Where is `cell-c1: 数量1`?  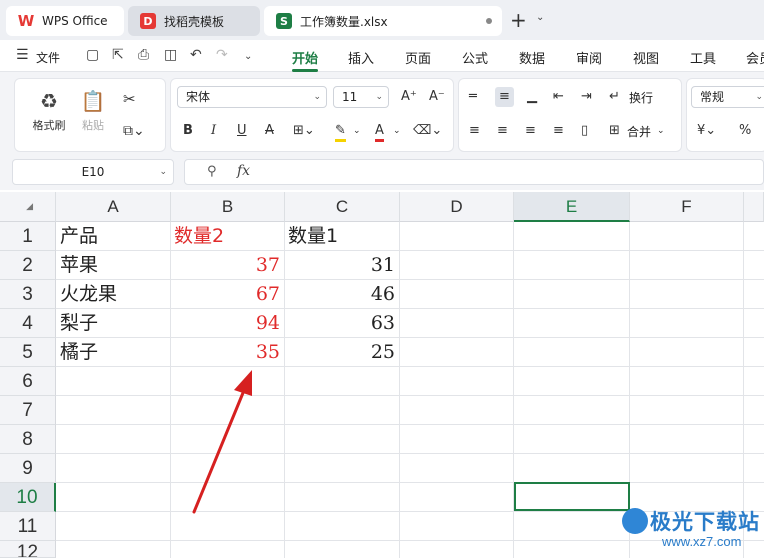 cell-c1: 数量1 is located at coordinates (341, 236).